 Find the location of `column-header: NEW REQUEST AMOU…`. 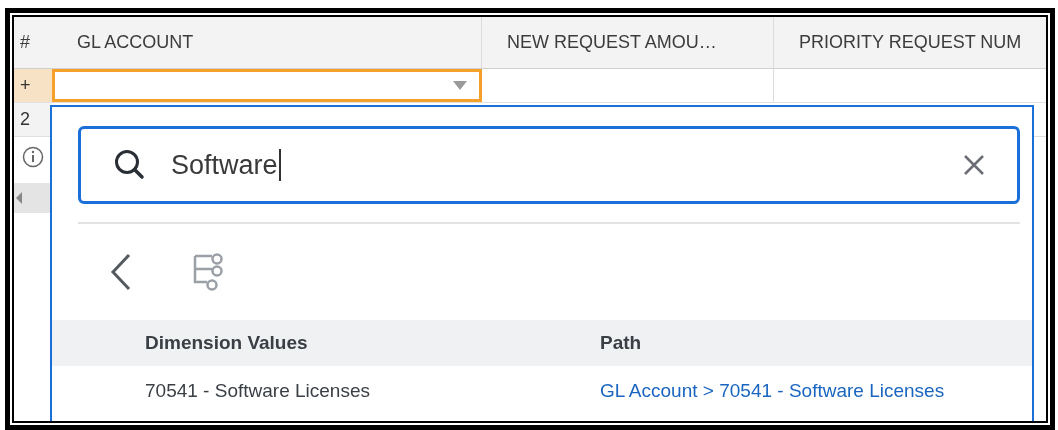

column-header: NEW REQUEST AMOU… is located at coordinates (612, 42).